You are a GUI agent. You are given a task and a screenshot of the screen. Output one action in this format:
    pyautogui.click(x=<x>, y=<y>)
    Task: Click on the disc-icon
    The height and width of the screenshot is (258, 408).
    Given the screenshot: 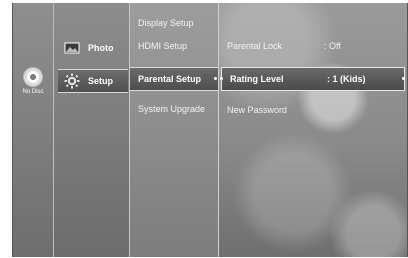 What is the action you would take?
    pyautogui.click(x=33, y=77)
    